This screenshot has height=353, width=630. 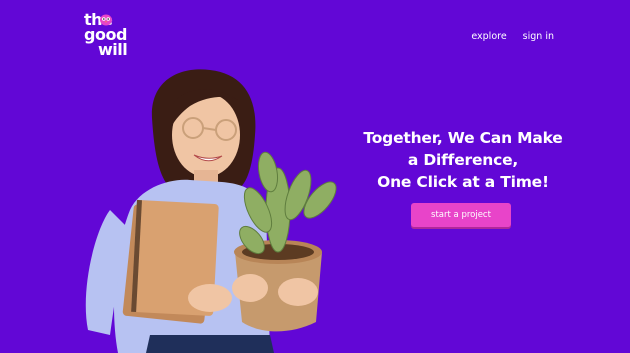 What do you see at coordinates (113, 49) in the screenshot?
I see `logo-text-line3: will` at bounding box center [113, 49].